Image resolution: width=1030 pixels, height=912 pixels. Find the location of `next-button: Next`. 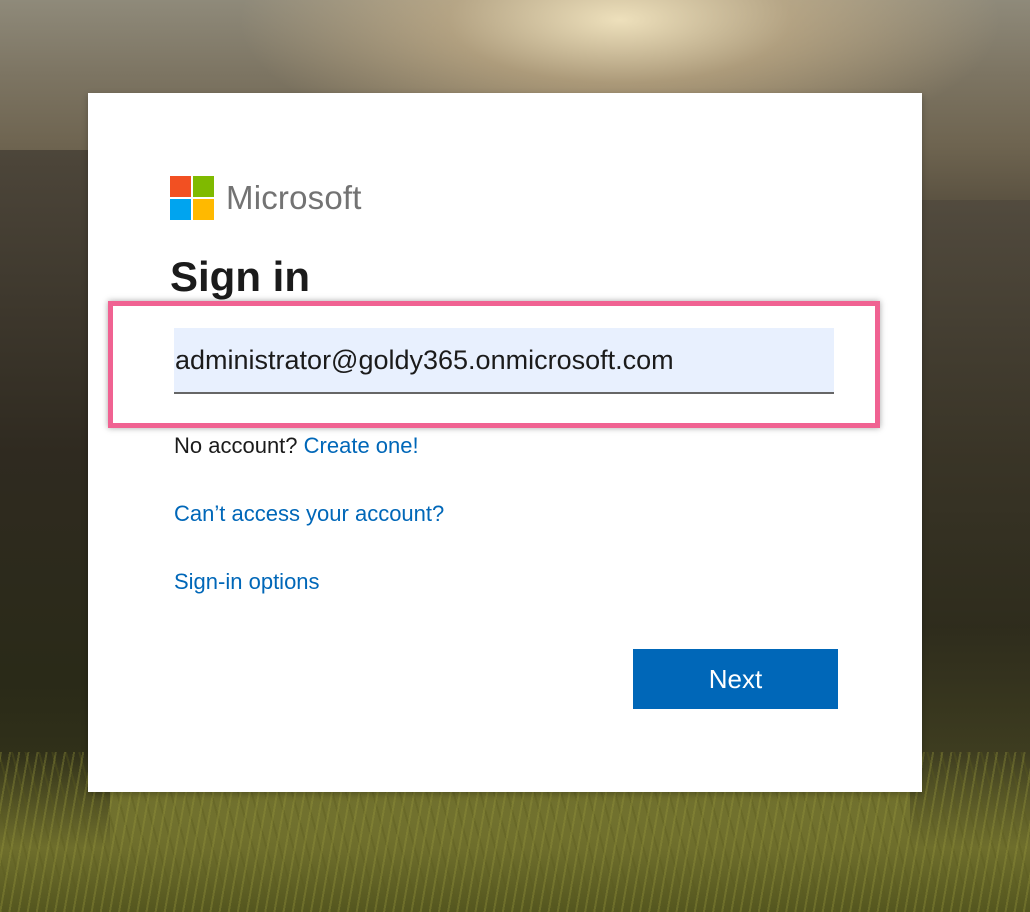

next-button: Next is located at coordinates (735, 679).